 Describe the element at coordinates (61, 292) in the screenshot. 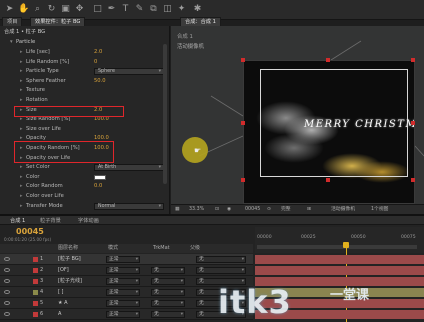

I see `layer-name: [ ]` at that location.